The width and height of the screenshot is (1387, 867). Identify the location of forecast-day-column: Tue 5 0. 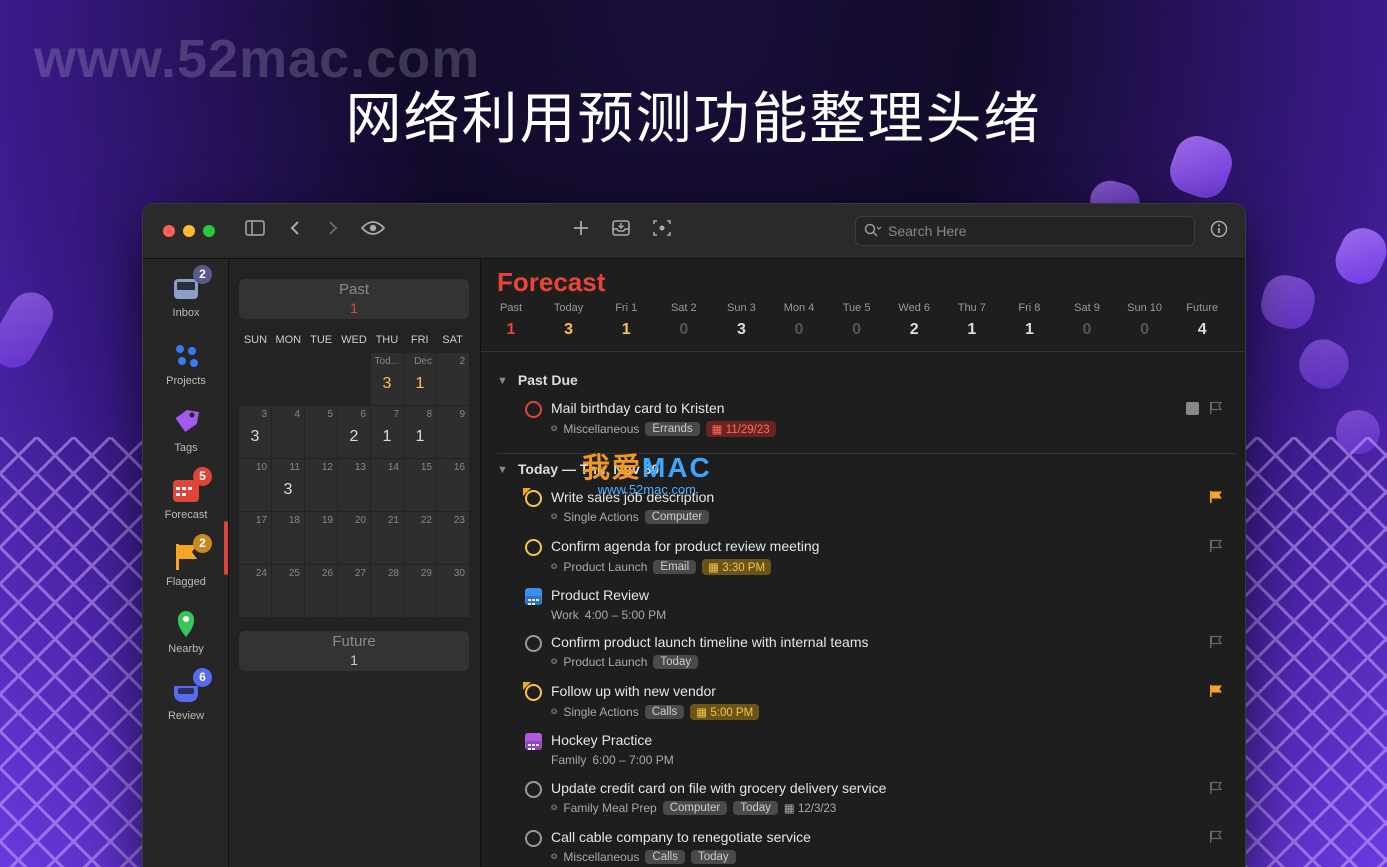
(857, 320).